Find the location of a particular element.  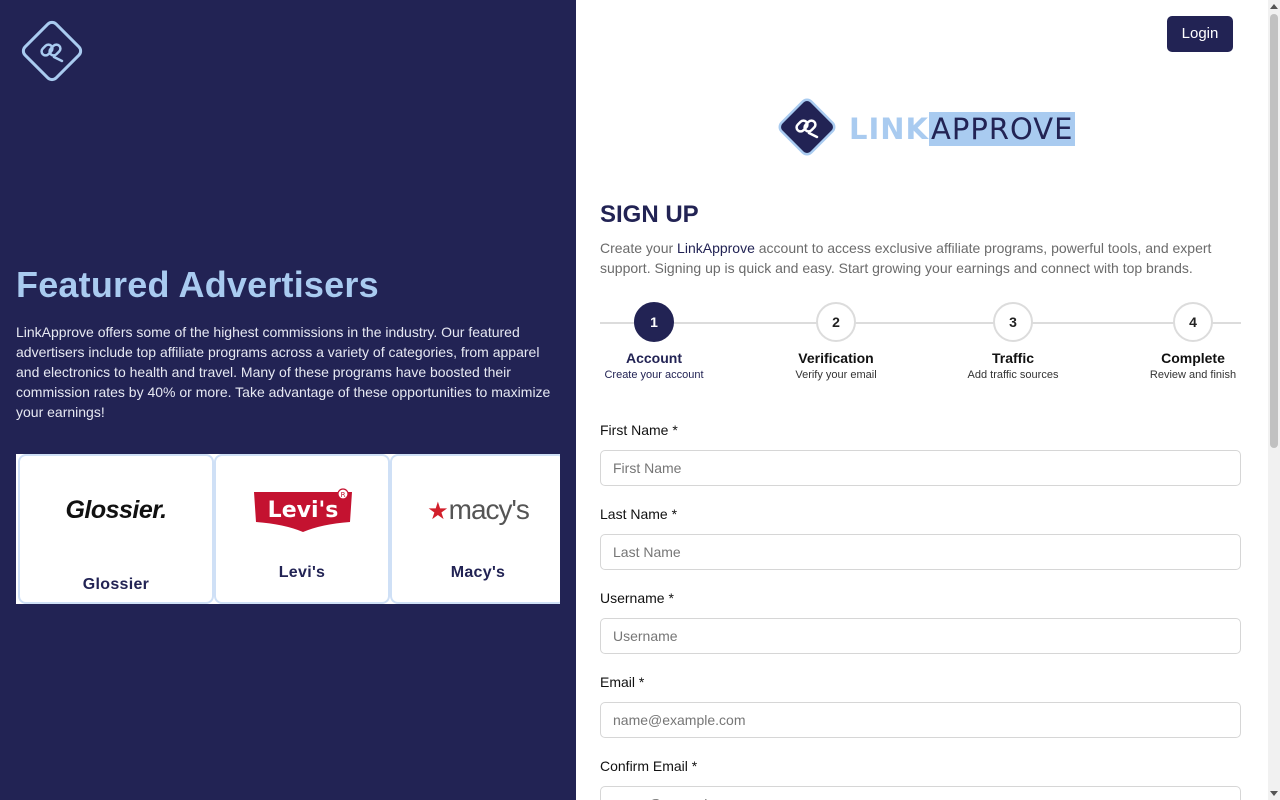

svg-text: R is located at coordinates (343, 495).